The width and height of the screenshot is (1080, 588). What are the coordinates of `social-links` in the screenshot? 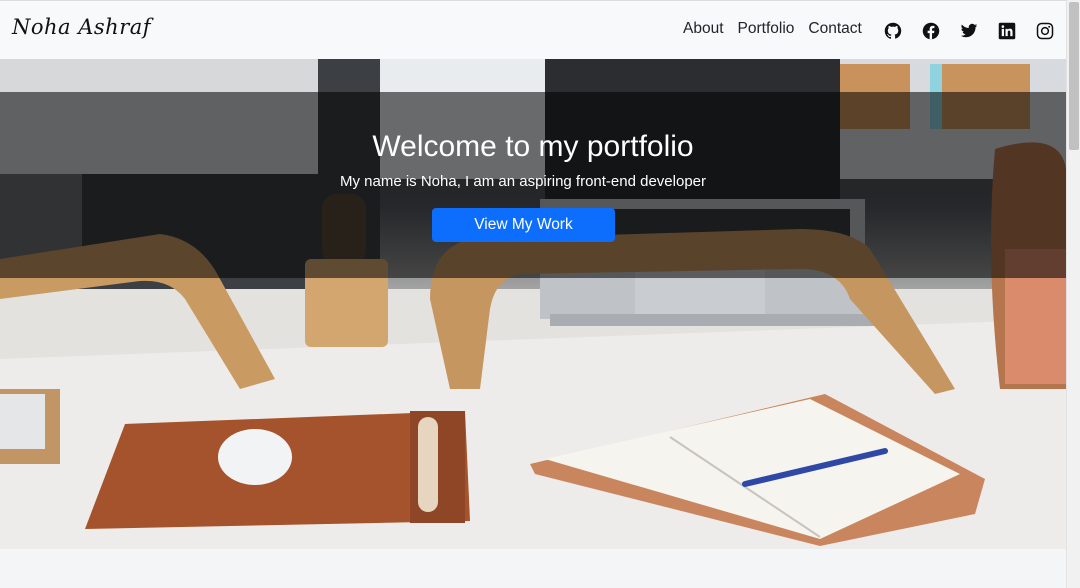 It's located at (969, 31).